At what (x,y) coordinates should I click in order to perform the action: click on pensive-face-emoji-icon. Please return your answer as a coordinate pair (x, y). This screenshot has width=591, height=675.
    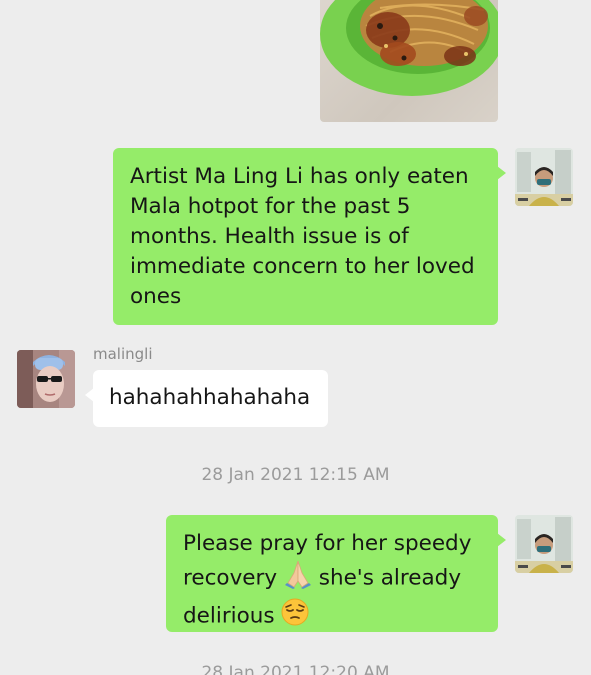
    Looking at the image, I should click on (295, 616).